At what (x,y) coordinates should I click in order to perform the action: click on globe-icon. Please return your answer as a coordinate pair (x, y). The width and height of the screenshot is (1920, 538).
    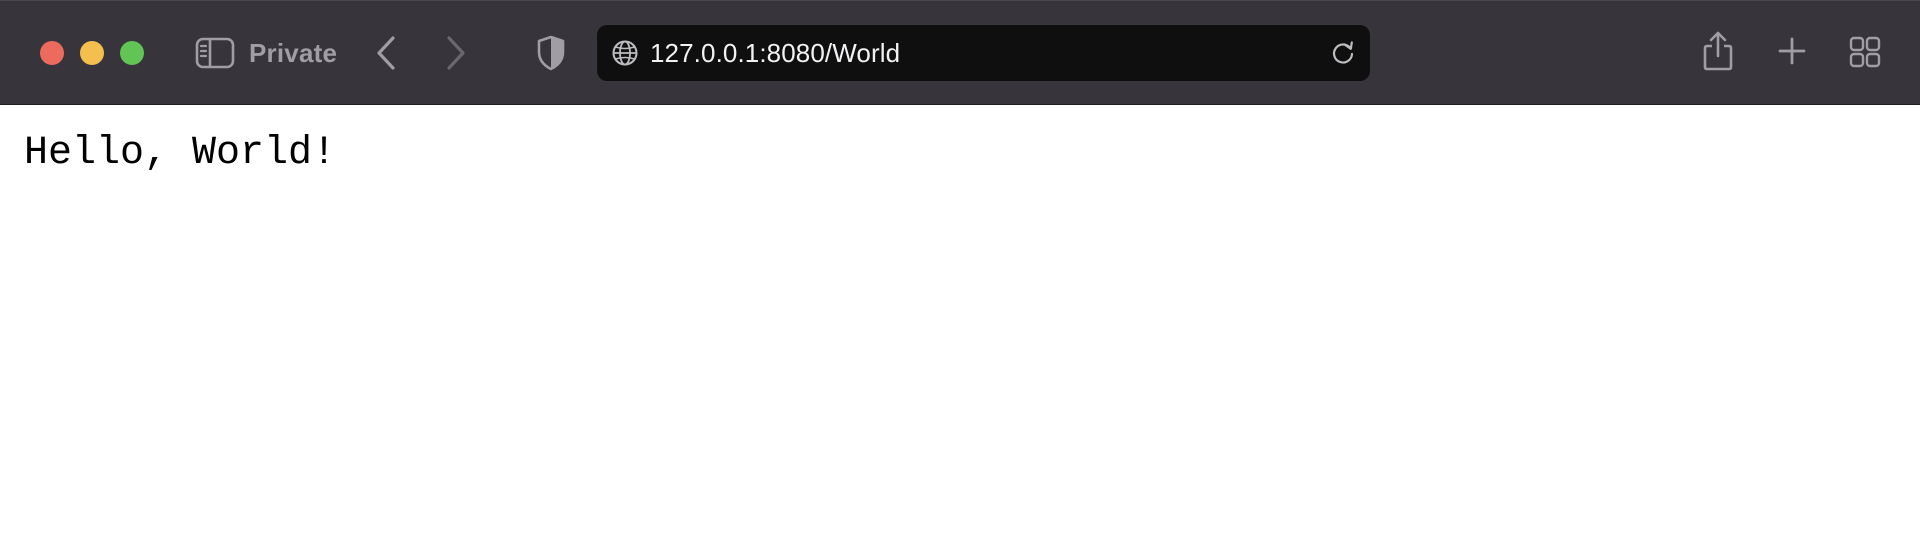
    Looking at the image, I should click on (625, 53).